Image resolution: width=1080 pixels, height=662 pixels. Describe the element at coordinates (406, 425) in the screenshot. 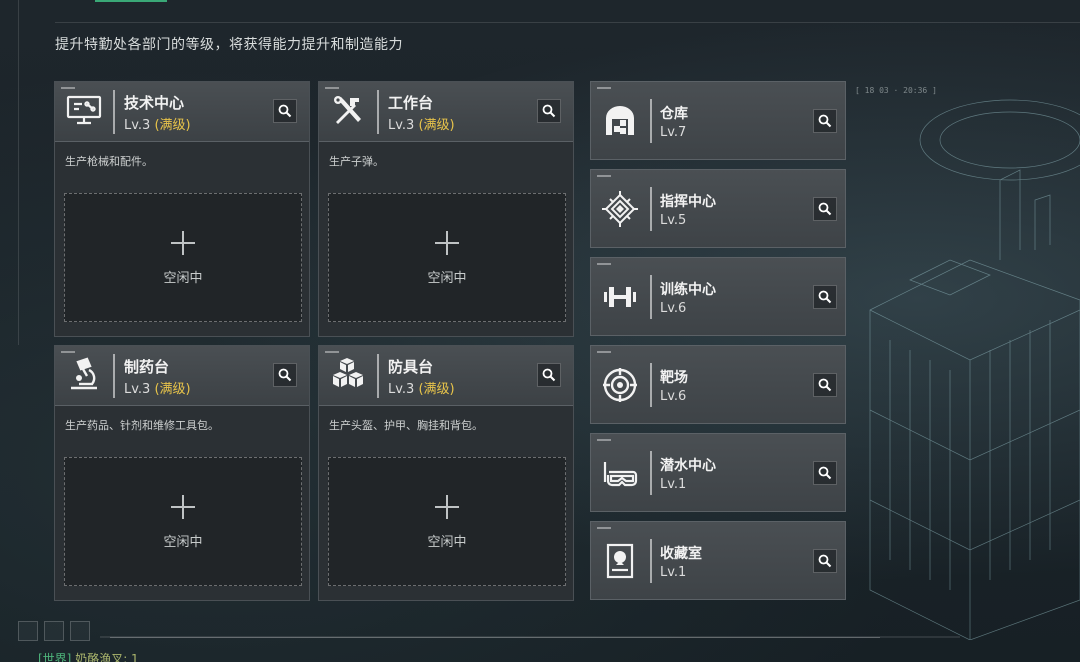

I see `card-description: 生产头盔、护甲、胸挂和背包。` at that location.